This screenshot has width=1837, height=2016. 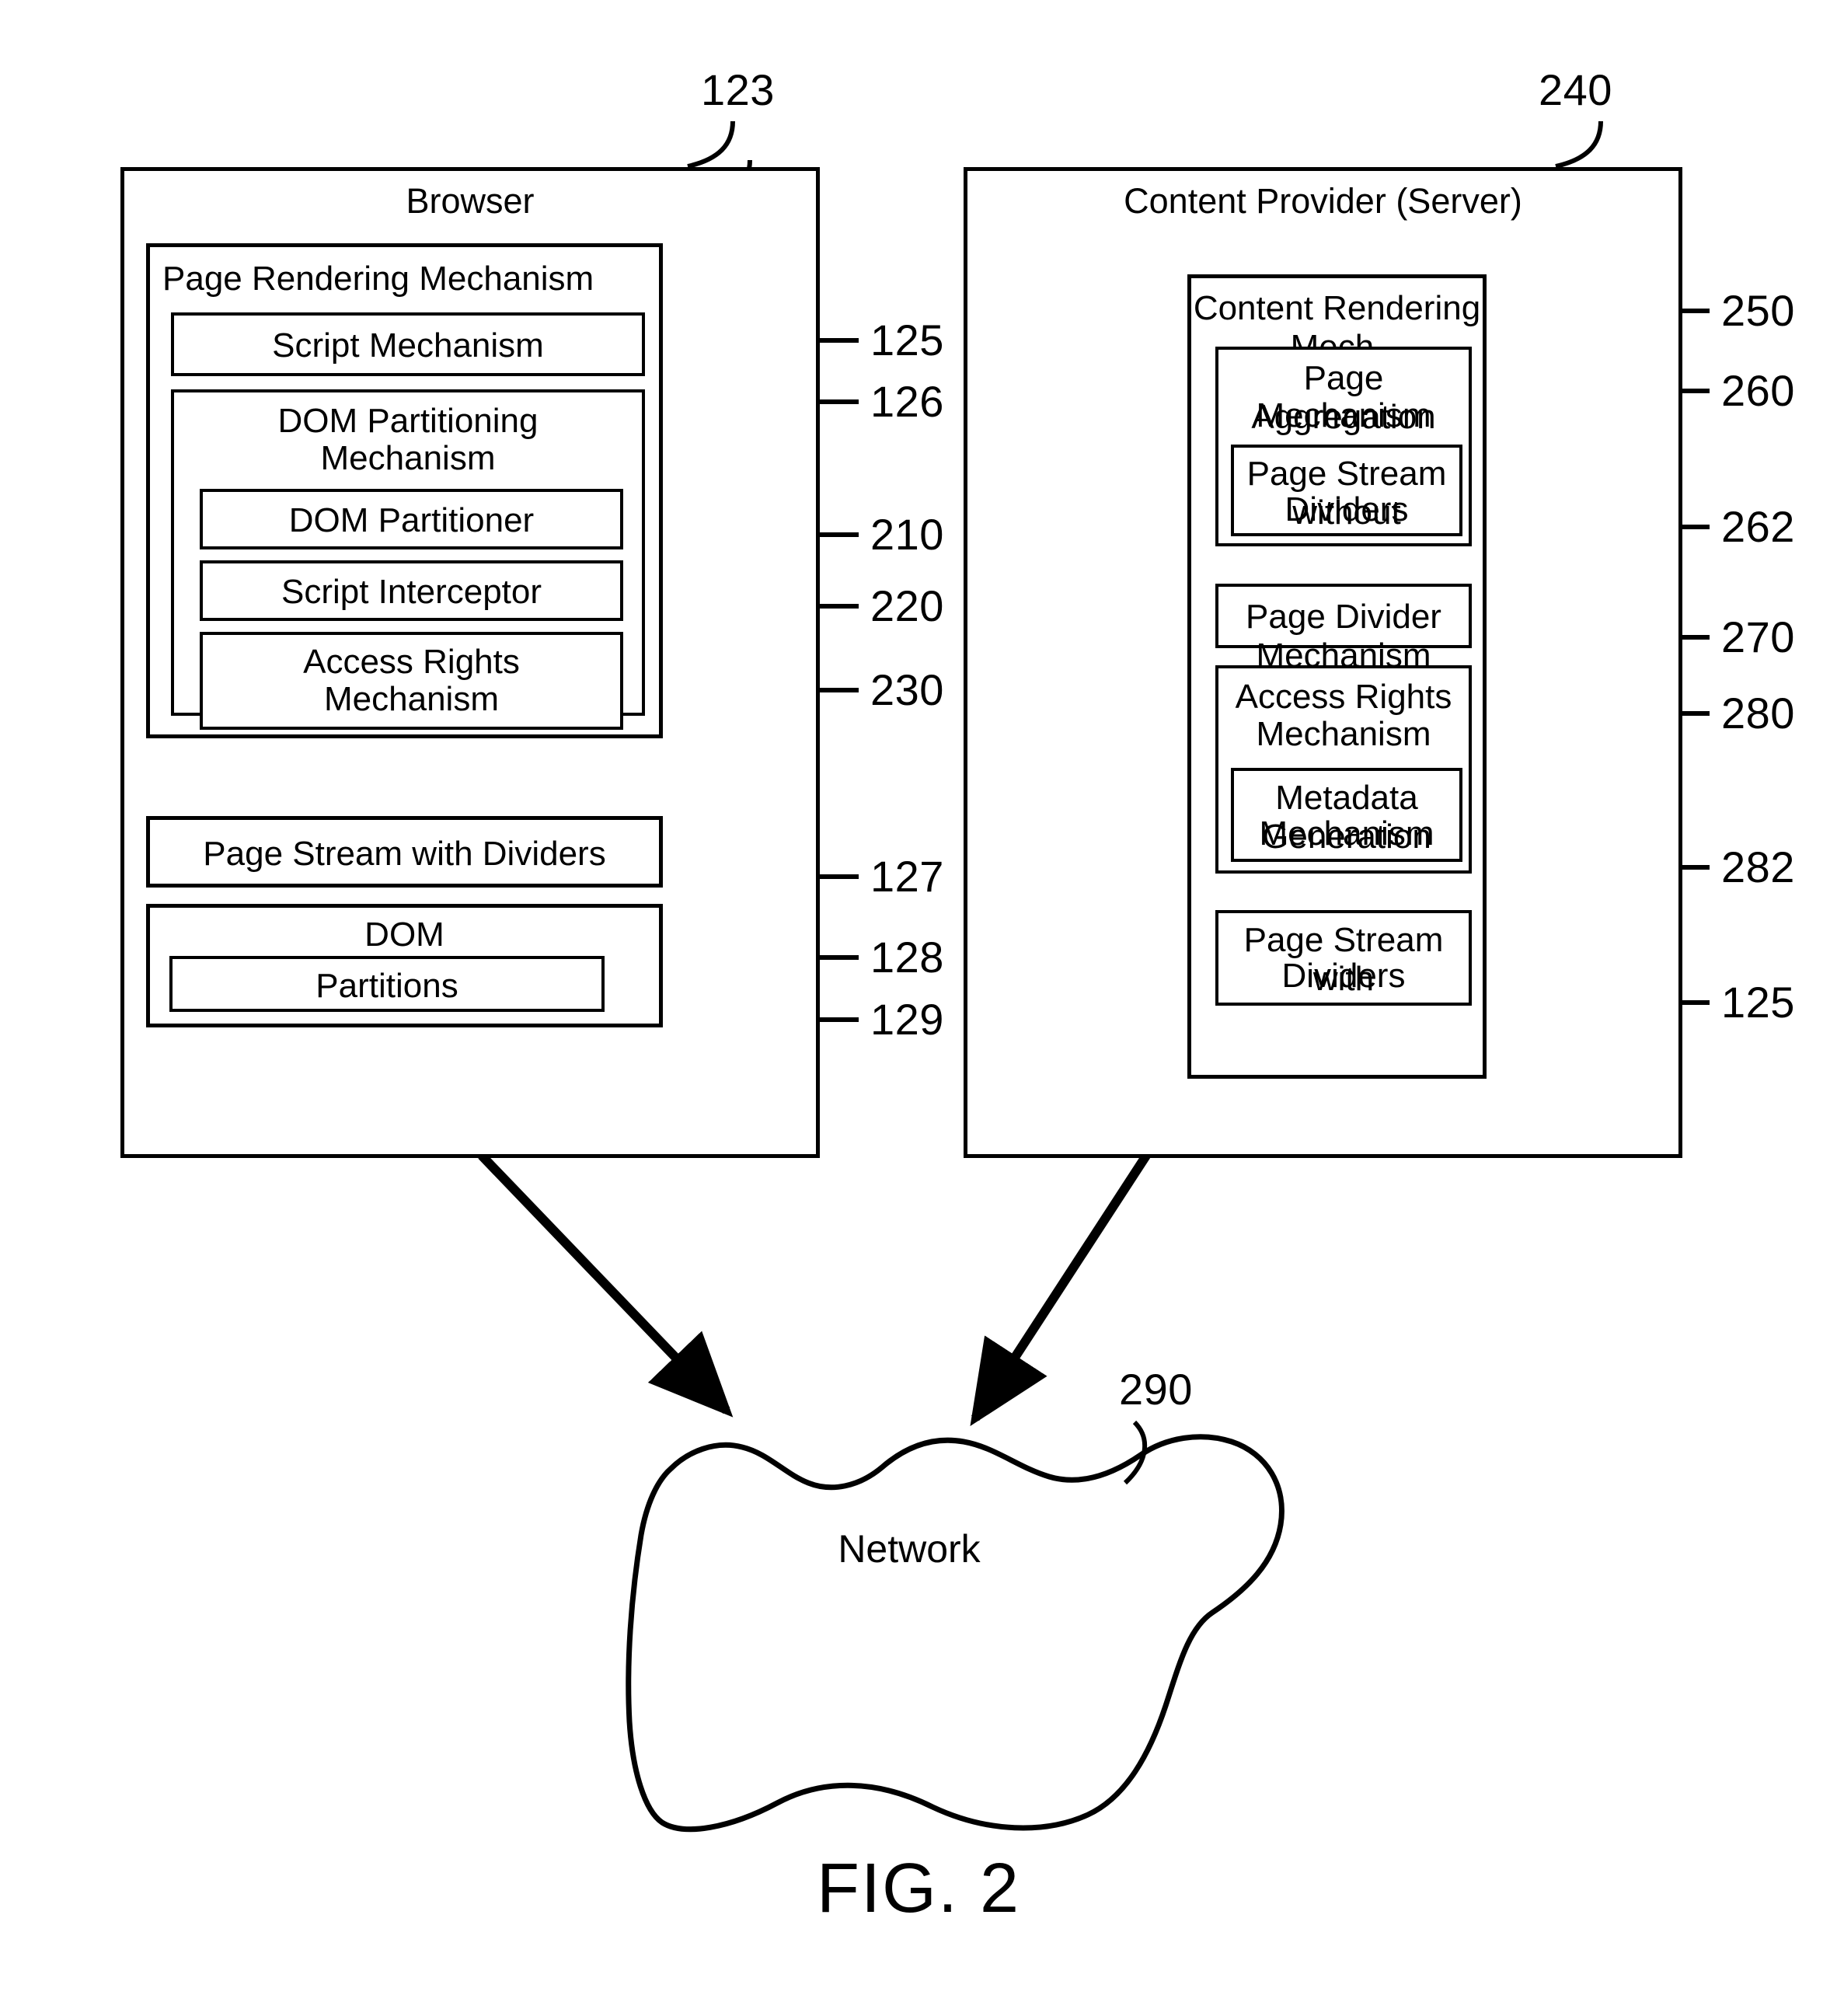 What do you see at coordinates (1343, 636) in the screenshot?
I see `page-divider-mechanism-label: Page Divider Mechanism` at bounding box center [1343, 636].